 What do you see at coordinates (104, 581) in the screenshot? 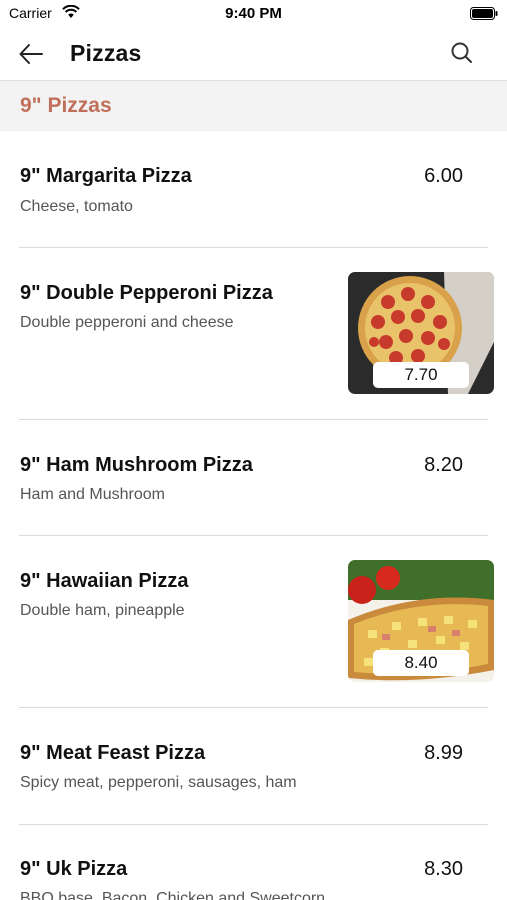
I see `item-name: 9" Hawaiian Pizza` at bounding box center [104, 581].